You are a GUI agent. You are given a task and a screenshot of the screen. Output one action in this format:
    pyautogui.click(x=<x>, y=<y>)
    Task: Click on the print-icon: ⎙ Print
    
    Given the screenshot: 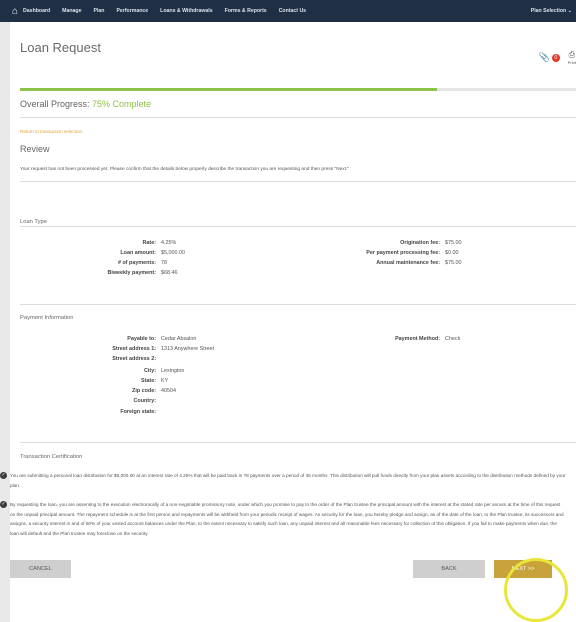 What is the action you would take?
    pyautogui.click(x=572, y=57)
    